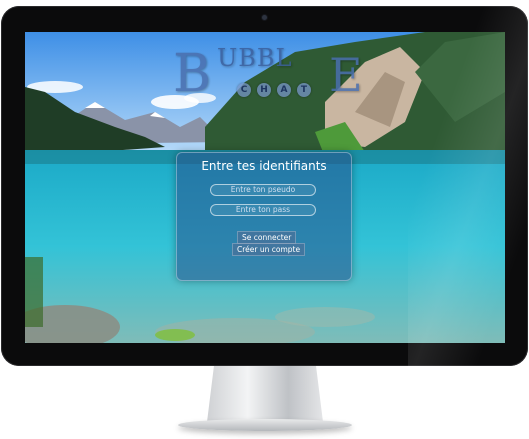  I want to click on logo-chat-bubbles: C H A T, so click(274, 90).